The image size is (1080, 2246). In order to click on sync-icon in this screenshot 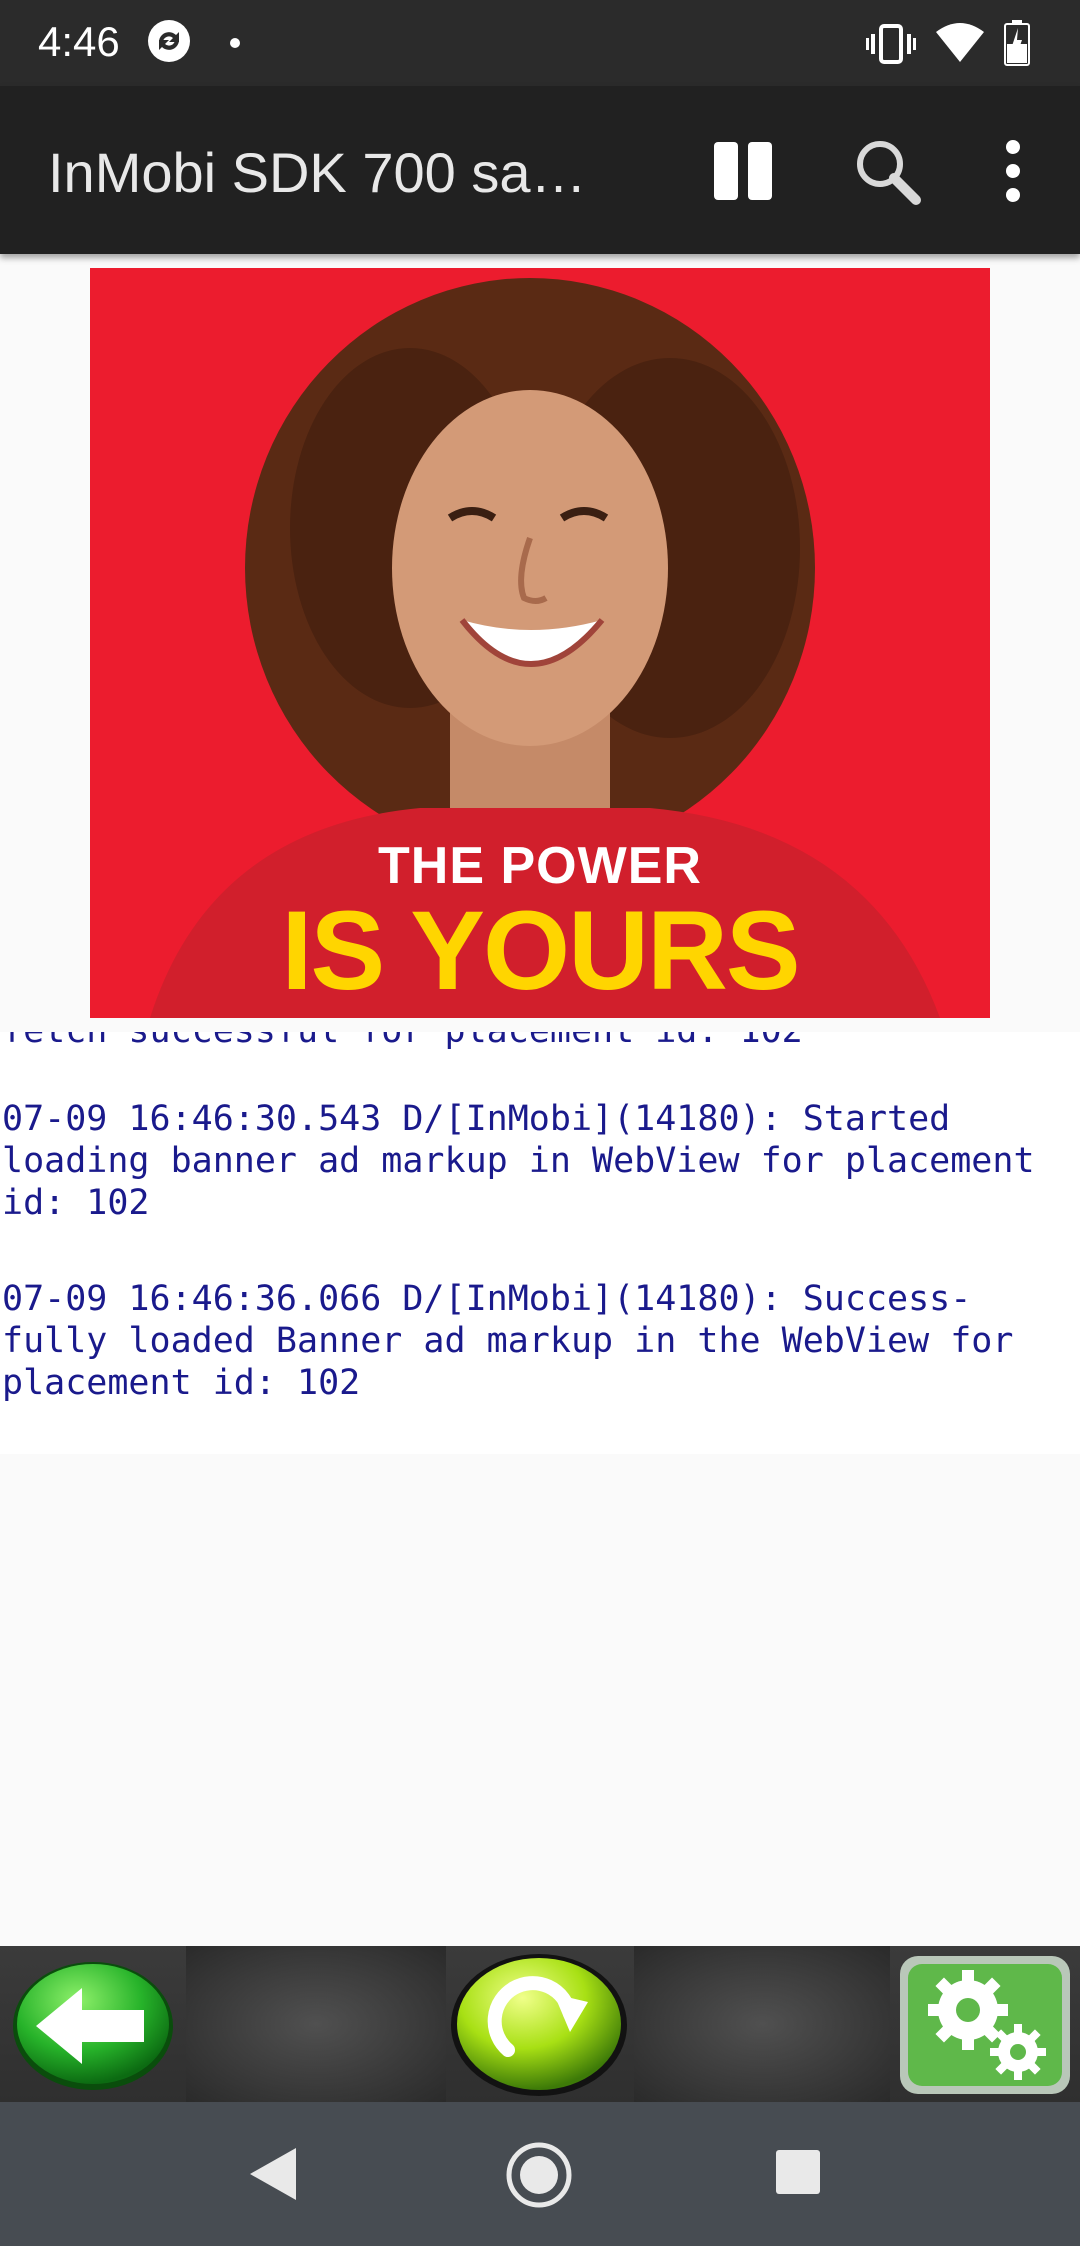, I will do `click(169, 41)`.